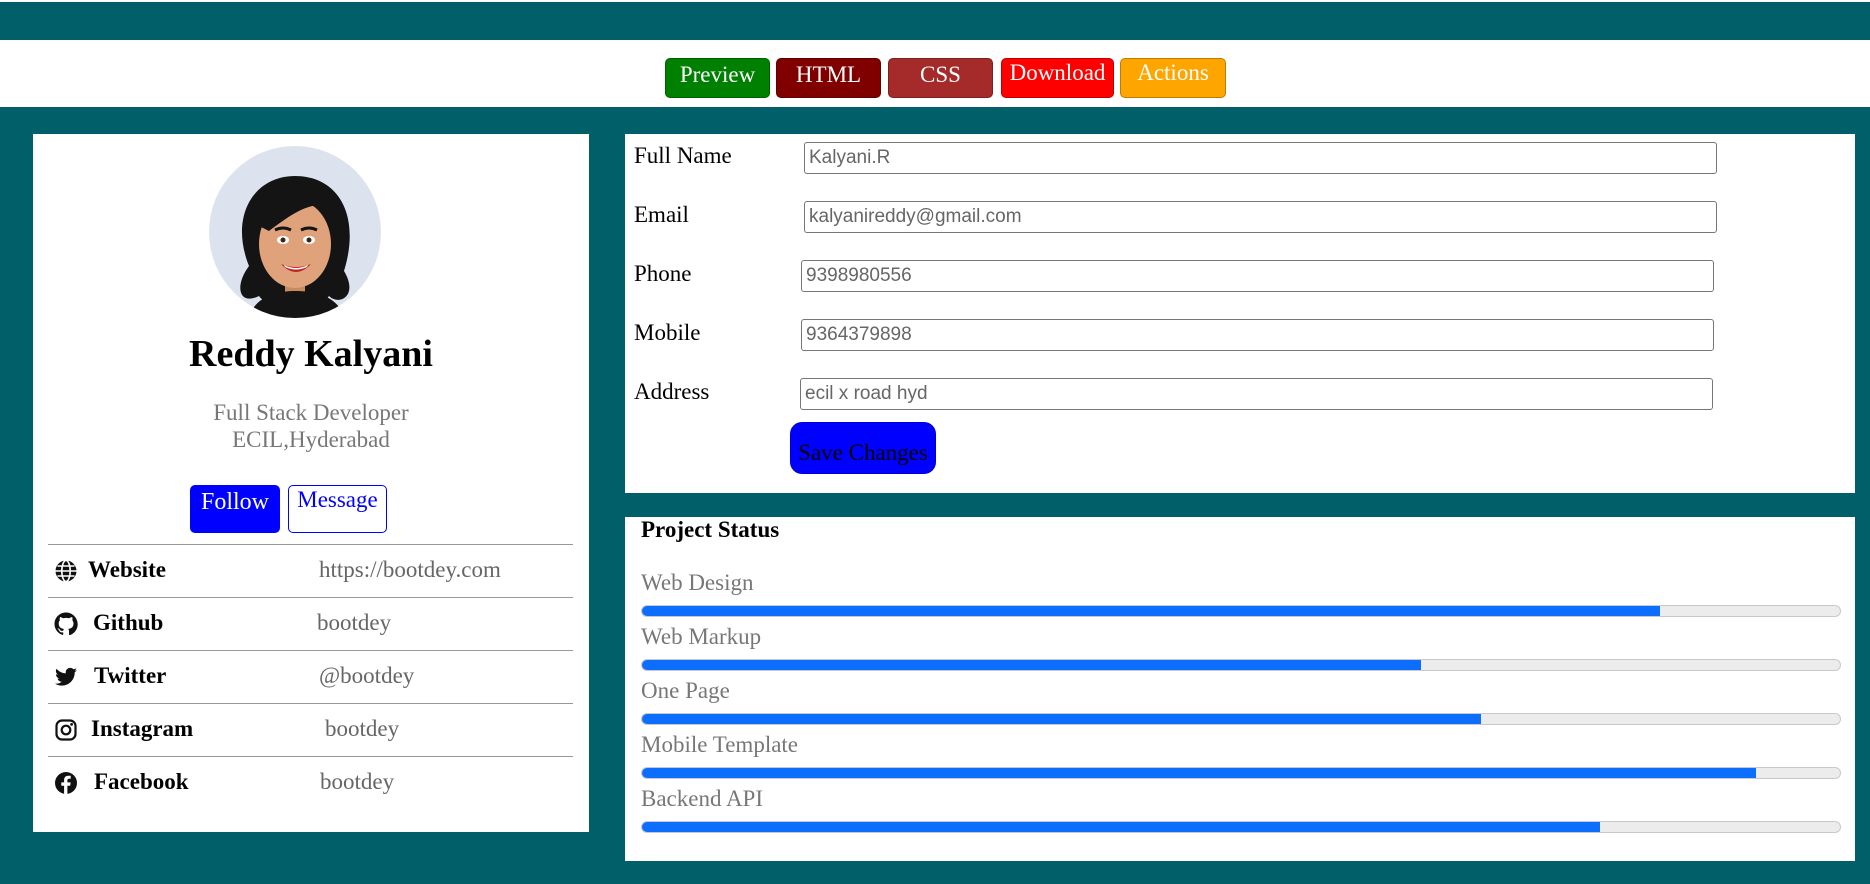 This screenshot has height=884, width=1870. I want to click on follow-button: Follow, so click(235, 509).